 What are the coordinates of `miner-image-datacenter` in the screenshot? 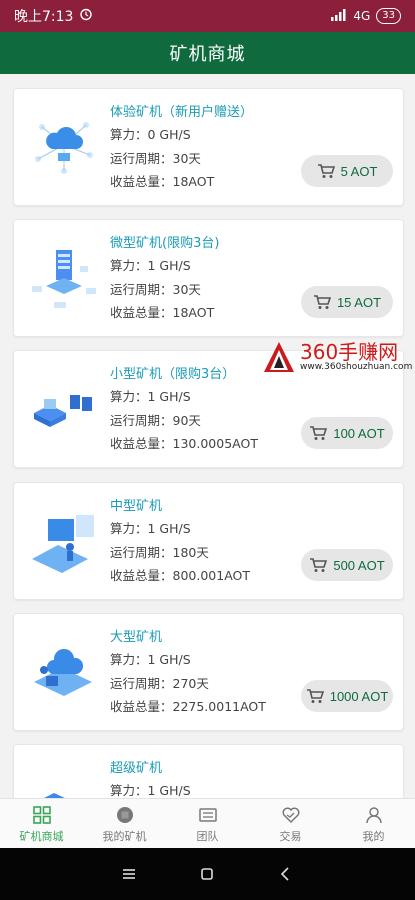 It's located at (64, 670).